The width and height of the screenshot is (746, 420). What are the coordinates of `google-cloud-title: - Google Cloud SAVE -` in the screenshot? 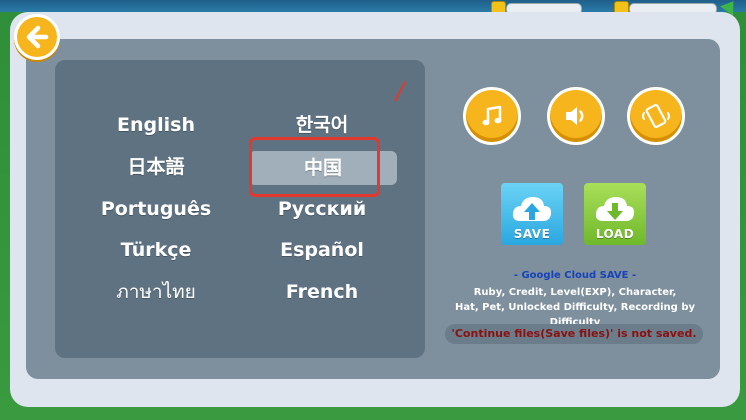 It's located at (575, 275).